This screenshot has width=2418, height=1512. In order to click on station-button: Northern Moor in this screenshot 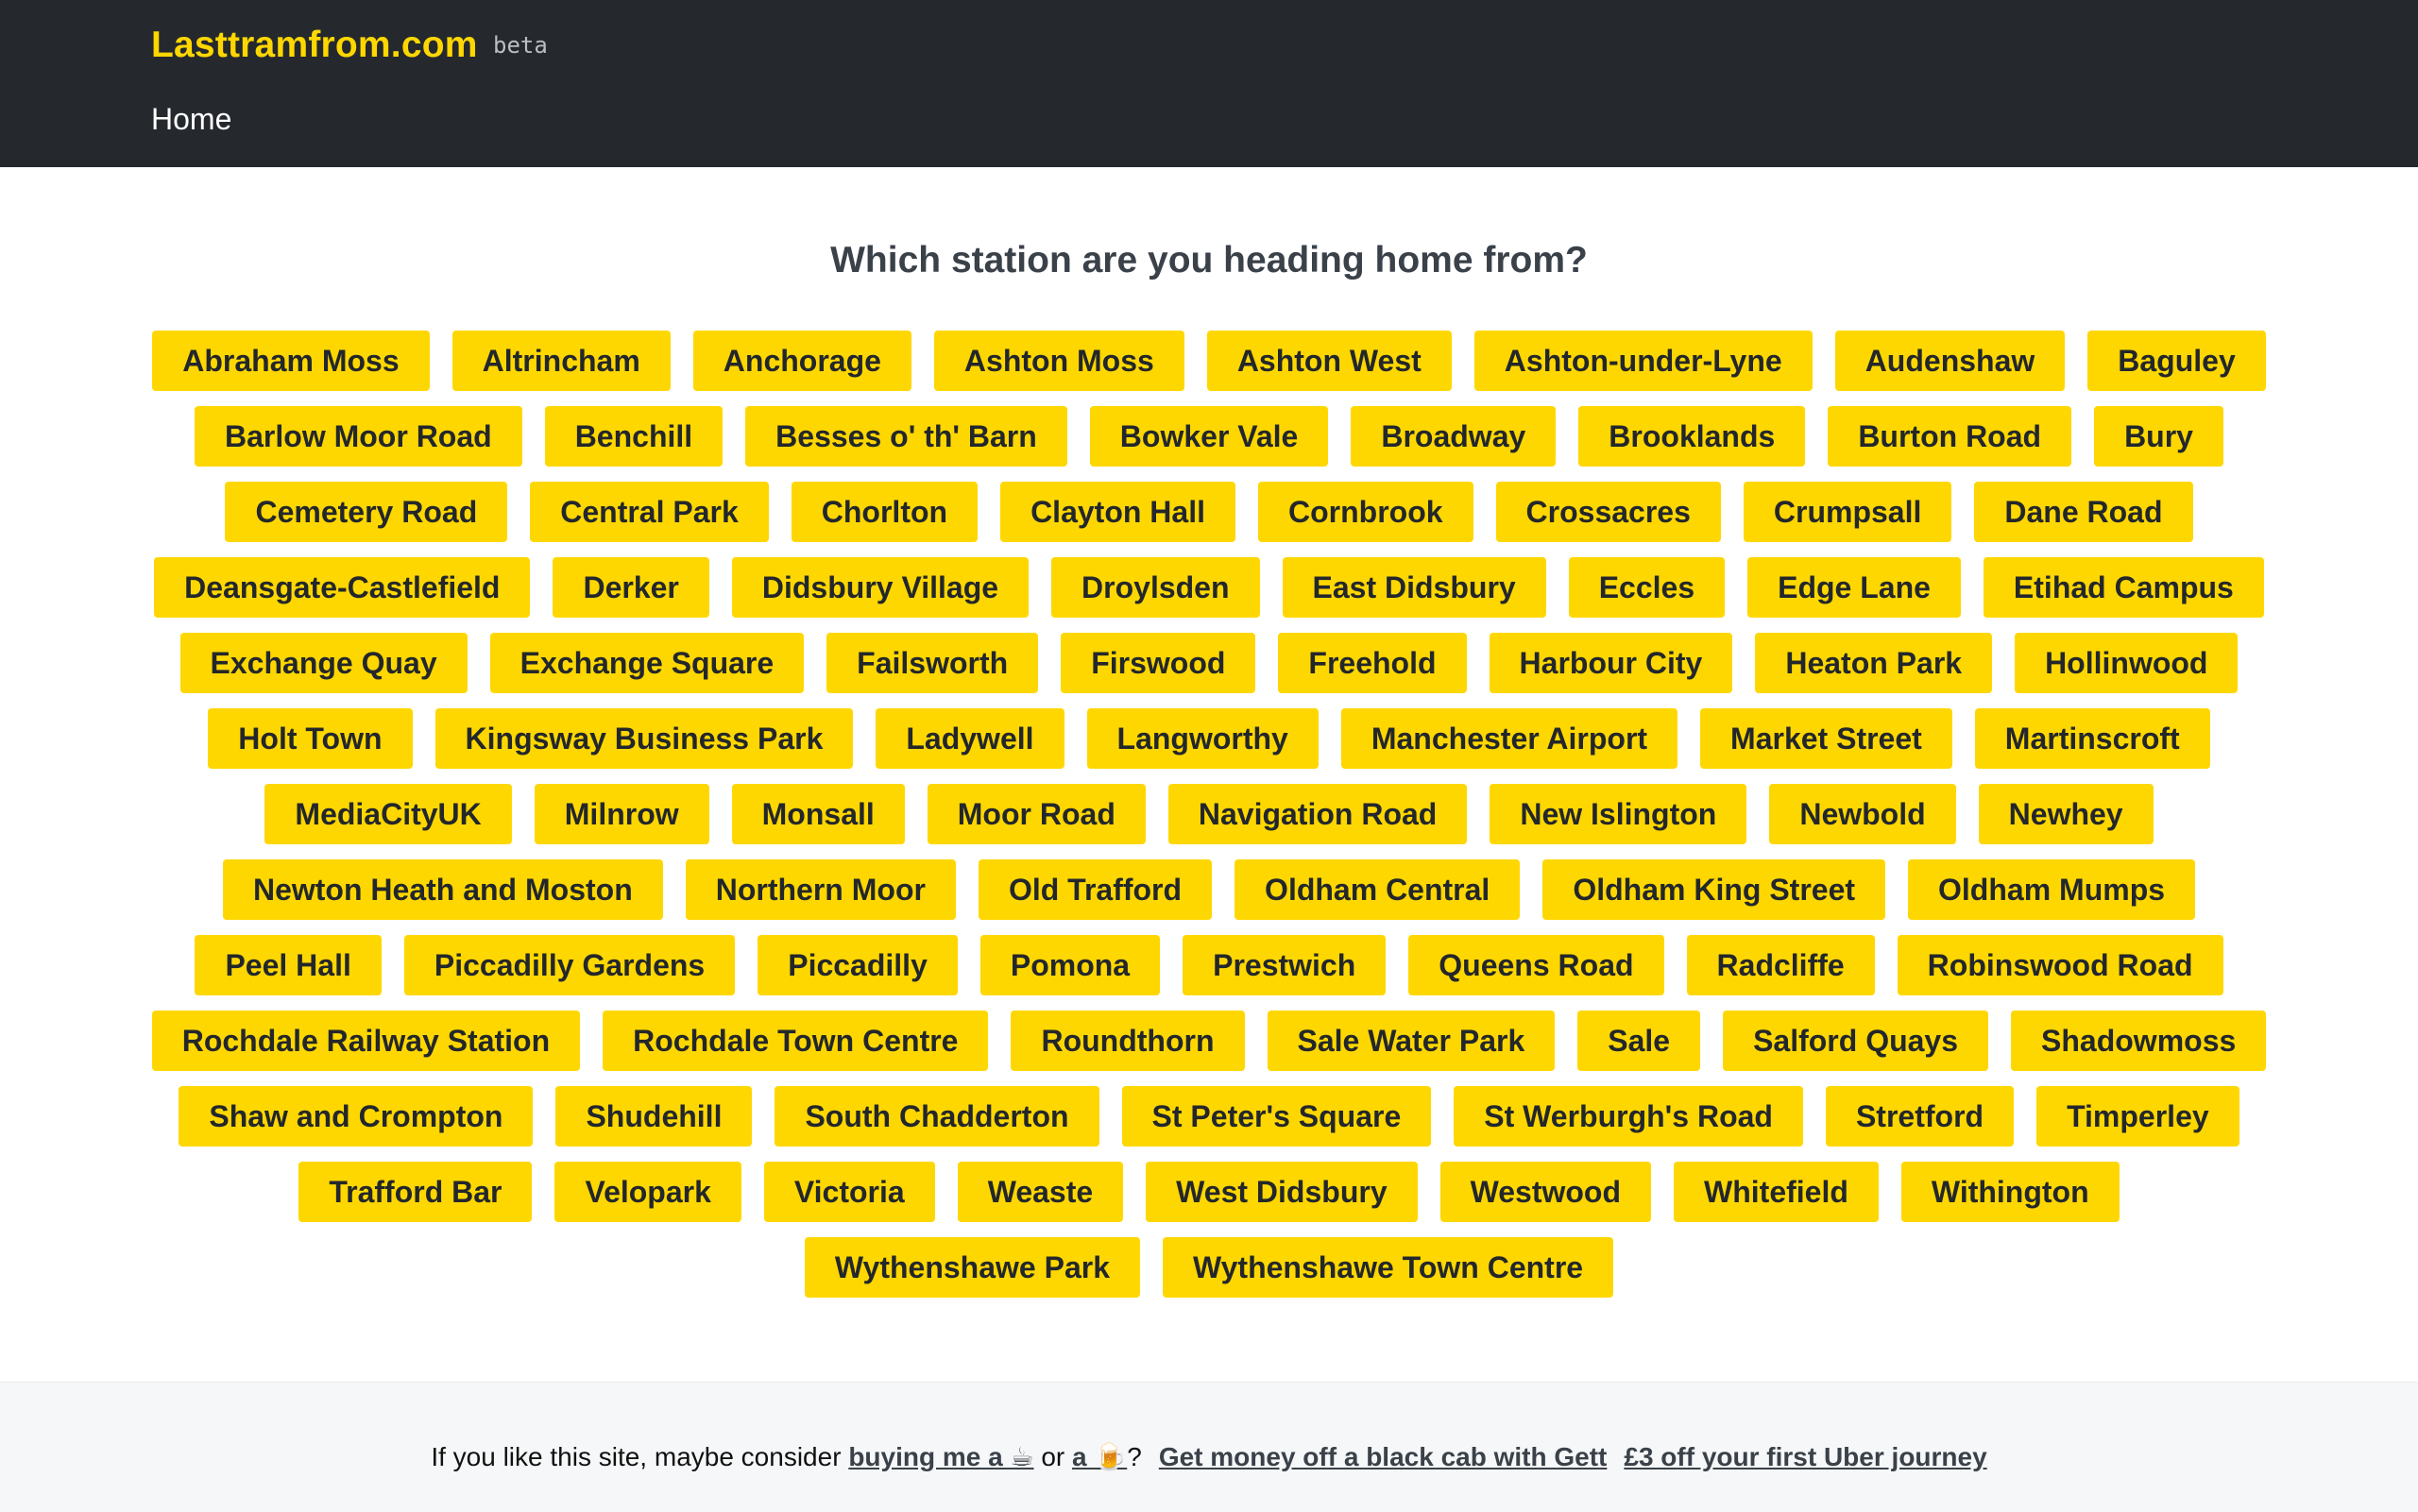, I will do `click(820, 890)`.